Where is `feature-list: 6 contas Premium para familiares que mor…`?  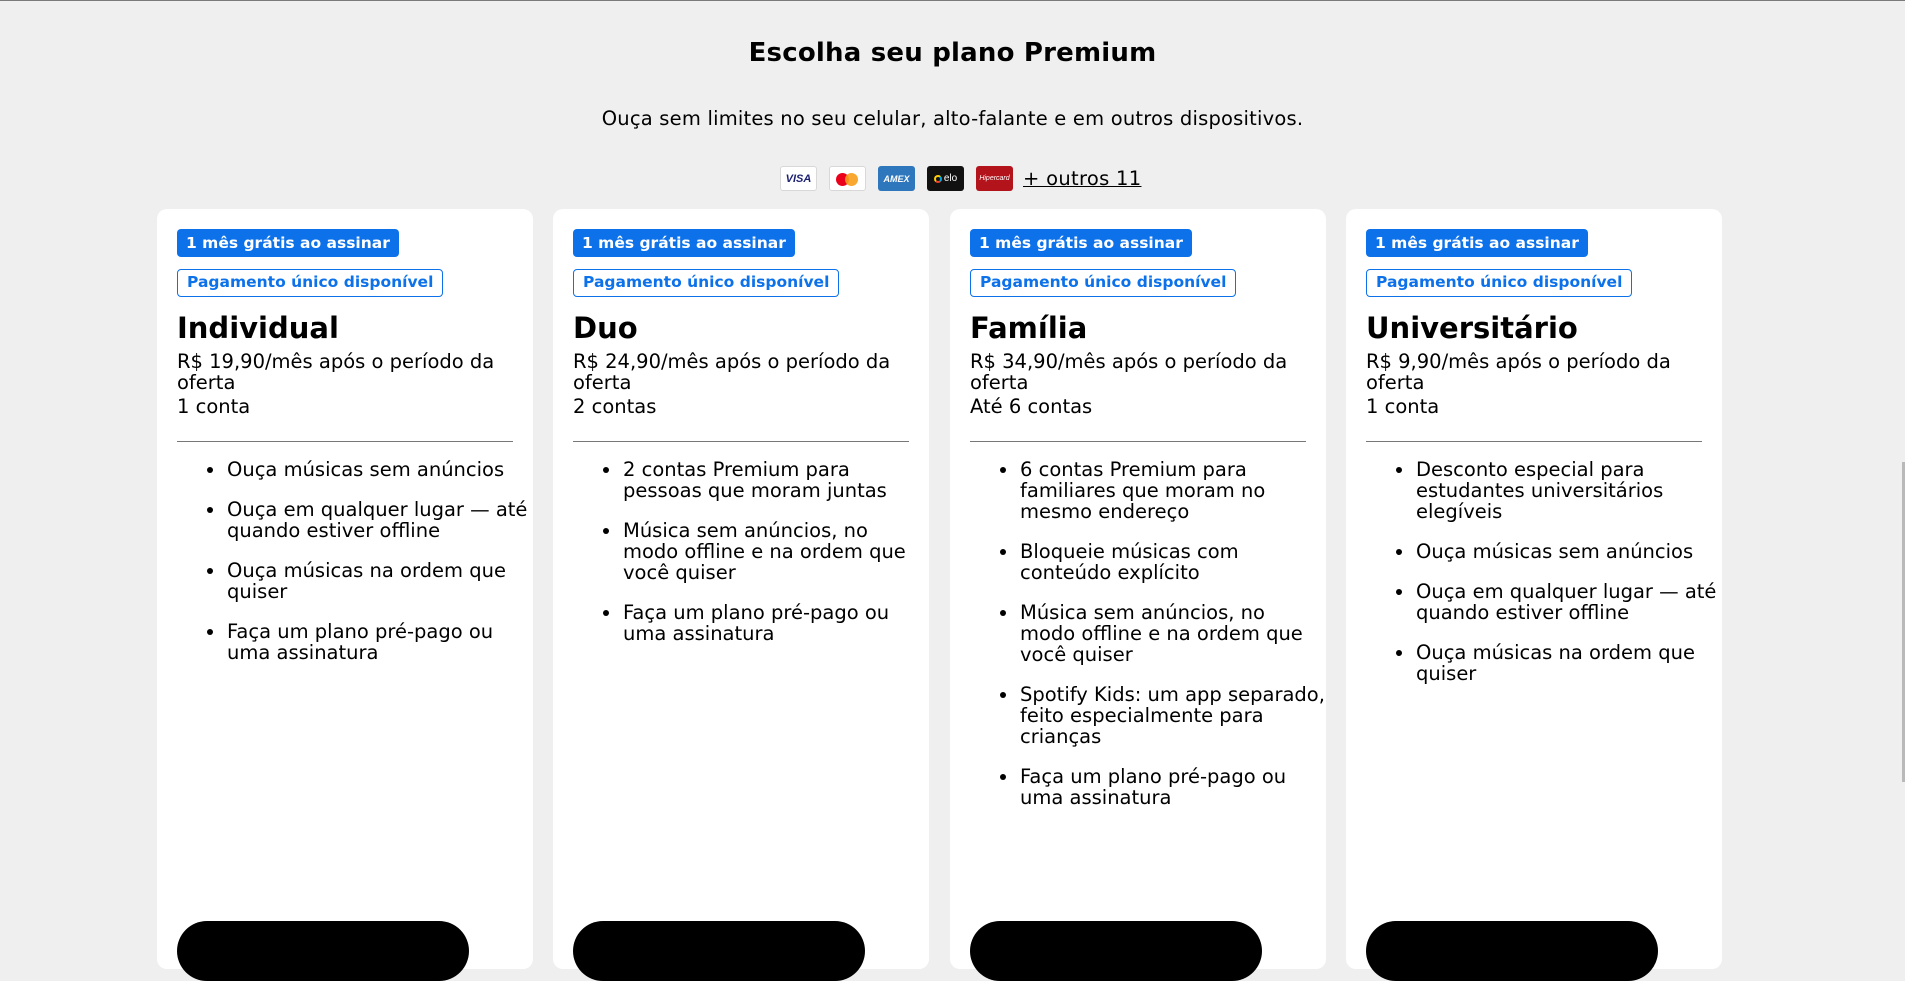 feature-list: 6 contas Premium para familiares que mor… is located at coordinates (1148, 643).